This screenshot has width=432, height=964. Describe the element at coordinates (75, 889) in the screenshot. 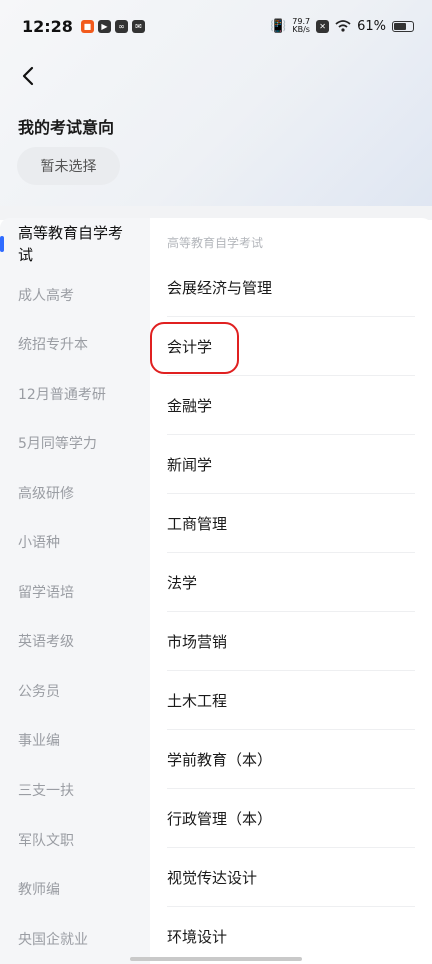

I see `sidebar-item-teacher: 教师编` at that location.